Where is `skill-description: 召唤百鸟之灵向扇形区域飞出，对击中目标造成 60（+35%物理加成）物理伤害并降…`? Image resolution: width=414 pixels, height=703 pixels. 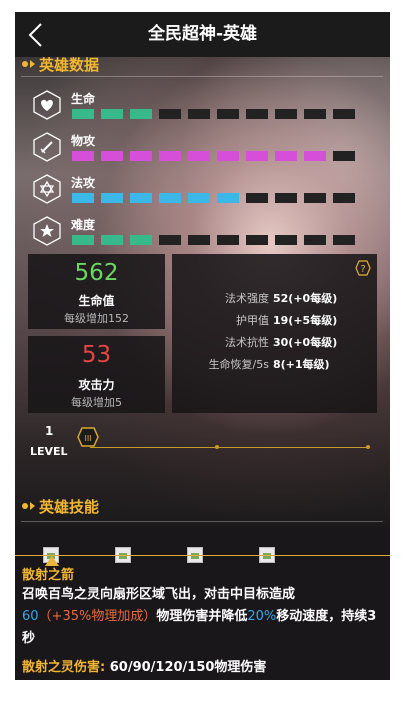
skill-description: 召唤百鸟之灵向扇形区域飞出，对击中目标造成 60（+35%物理加成）物理伤害并降… is located at coordinates (202, 617).